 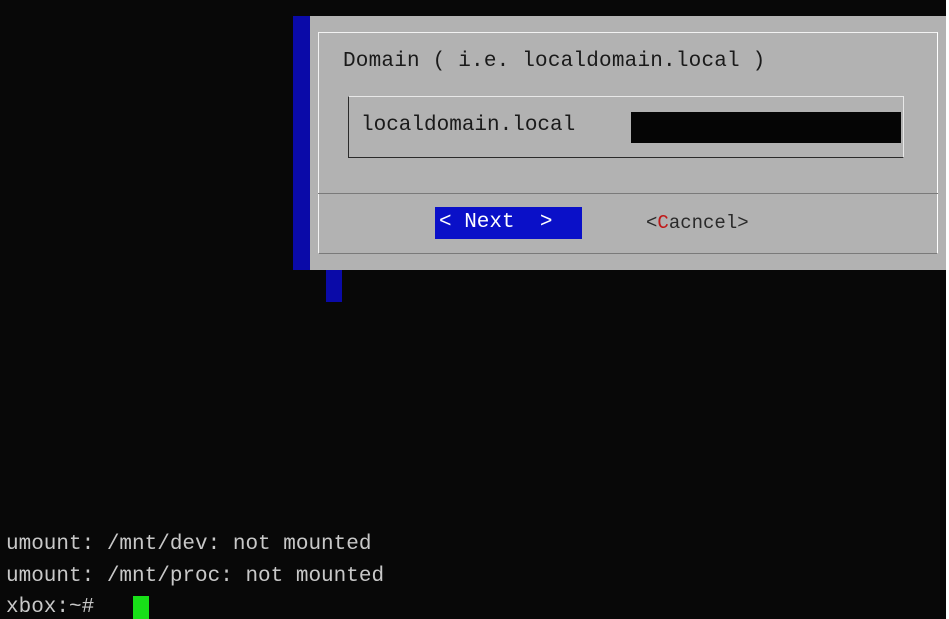 What do you see at coordinates (468, 125) in the screenshot?
I see `domain-input: localdomain.local` at bounding box center [468, 125].